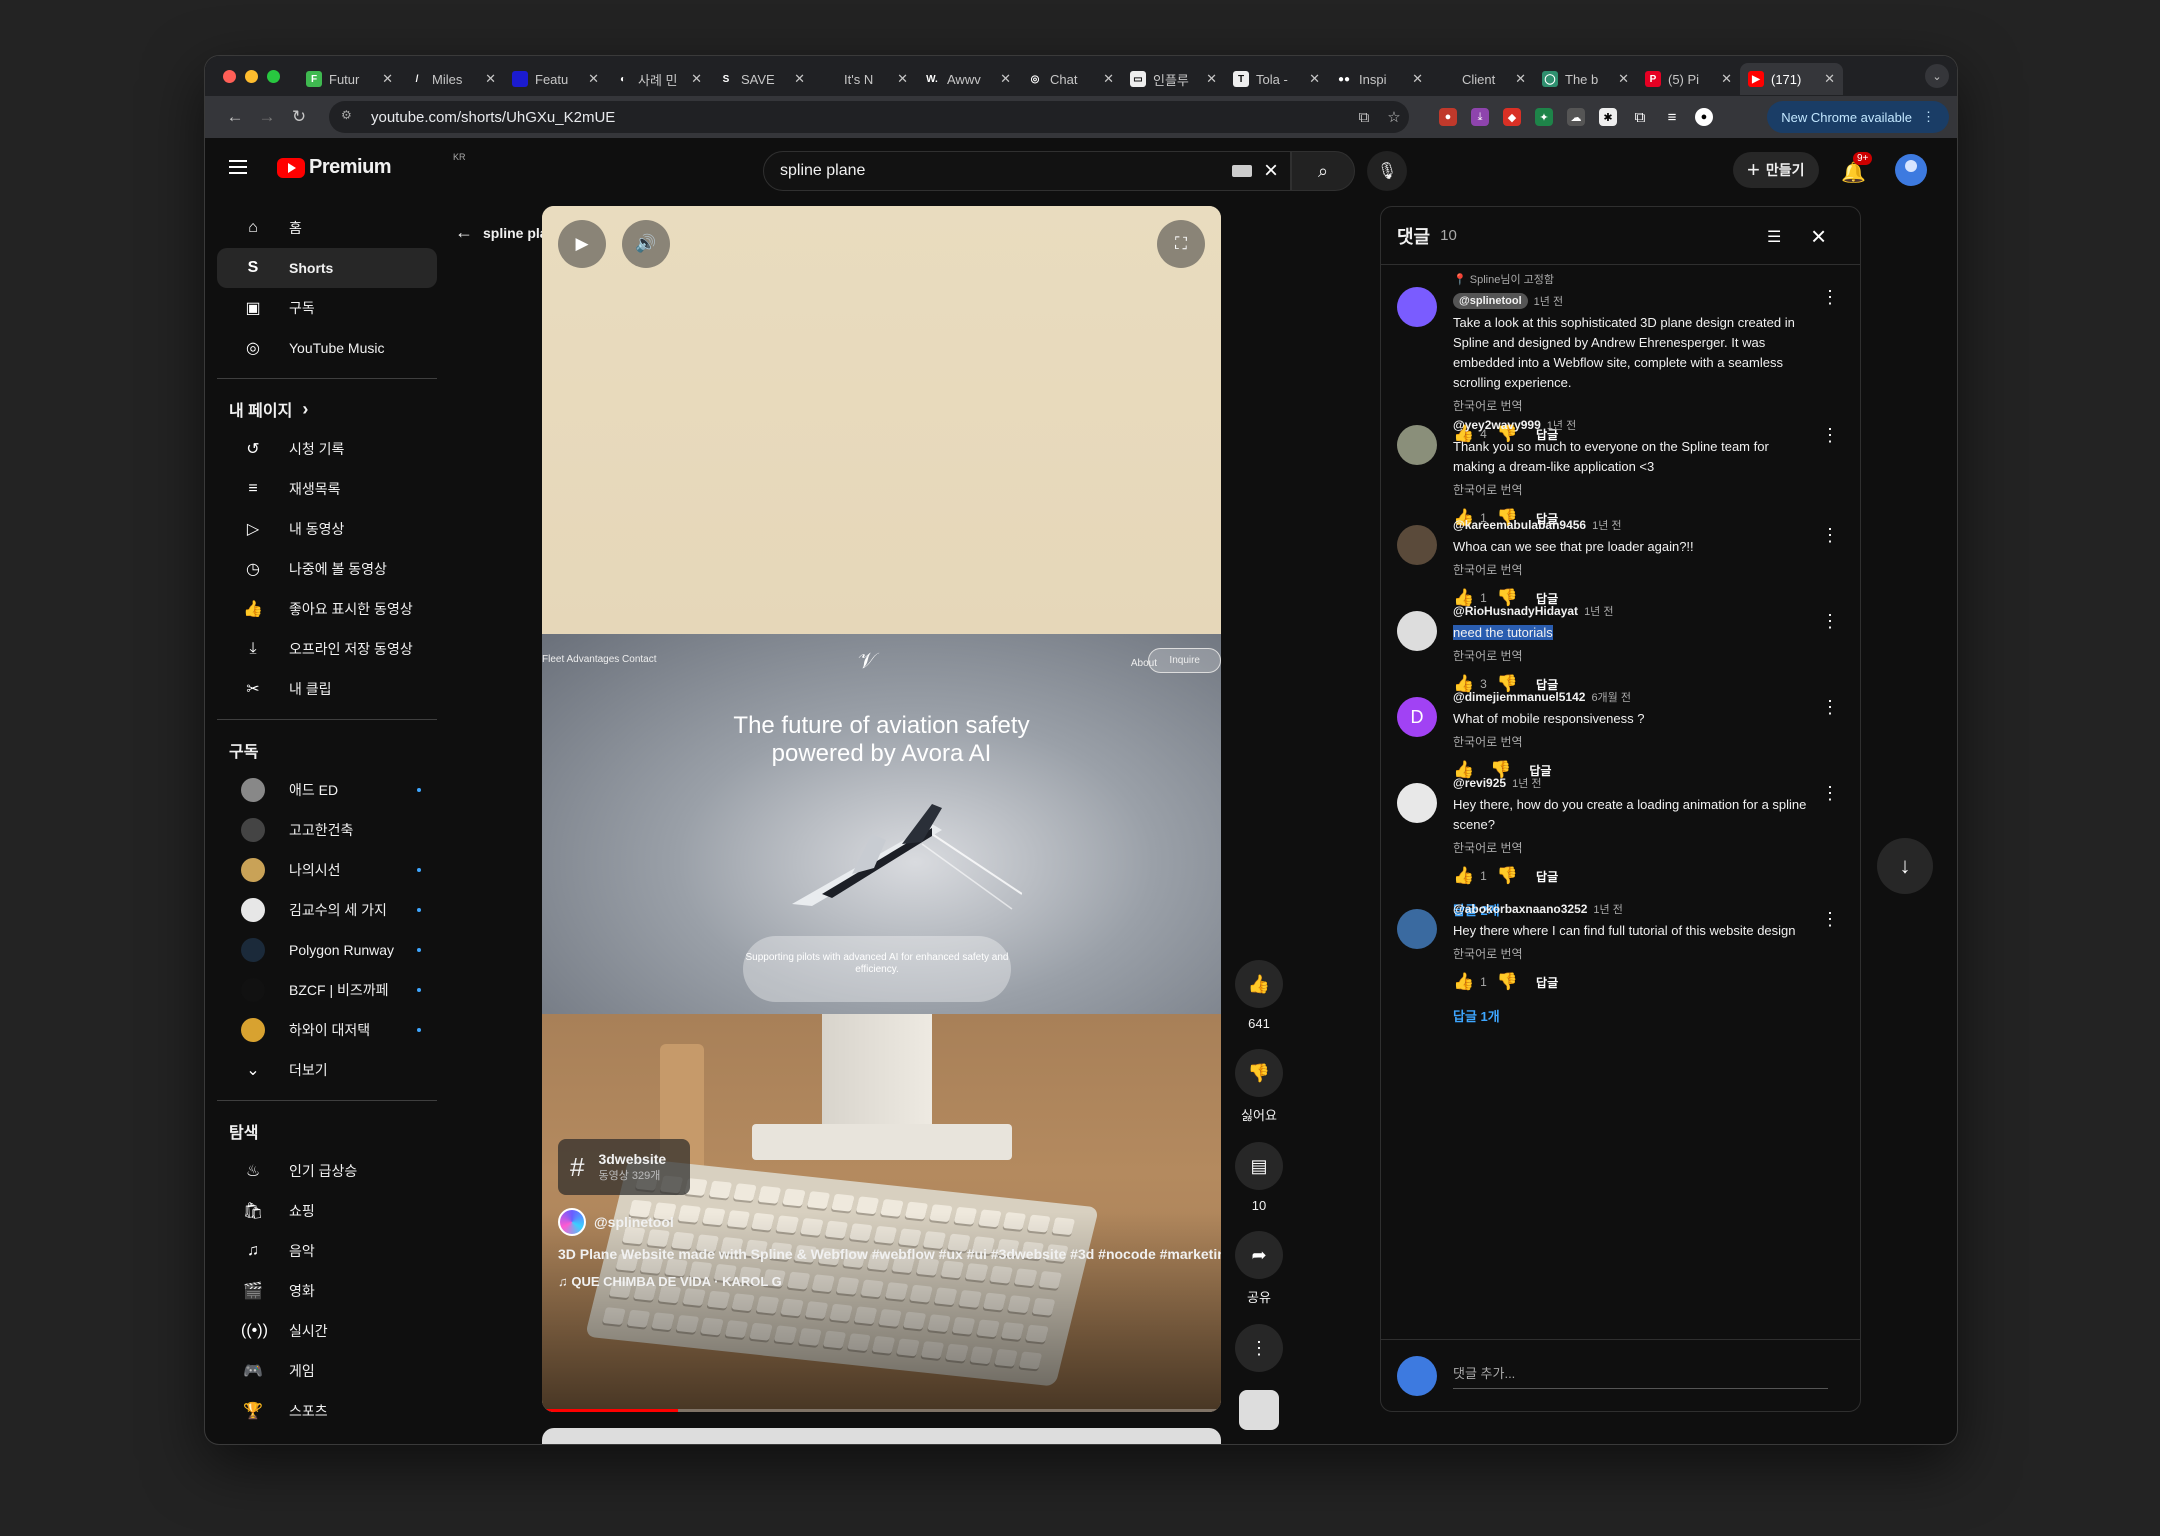 This screenshot has width=2160, height=1536. What do you see at coordinates (1463, 876) in the screenshot?
I see `thumbs-up-icon: 👍` at bounding box center [1463, 876].